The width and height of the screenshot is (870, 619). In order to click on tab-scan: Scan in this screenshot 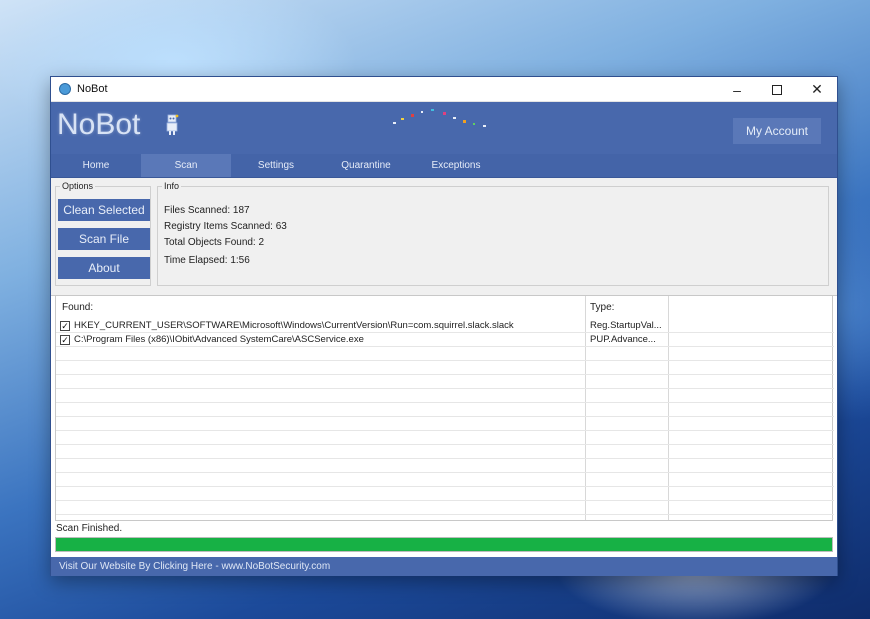, I will do `click(186, 165)`.